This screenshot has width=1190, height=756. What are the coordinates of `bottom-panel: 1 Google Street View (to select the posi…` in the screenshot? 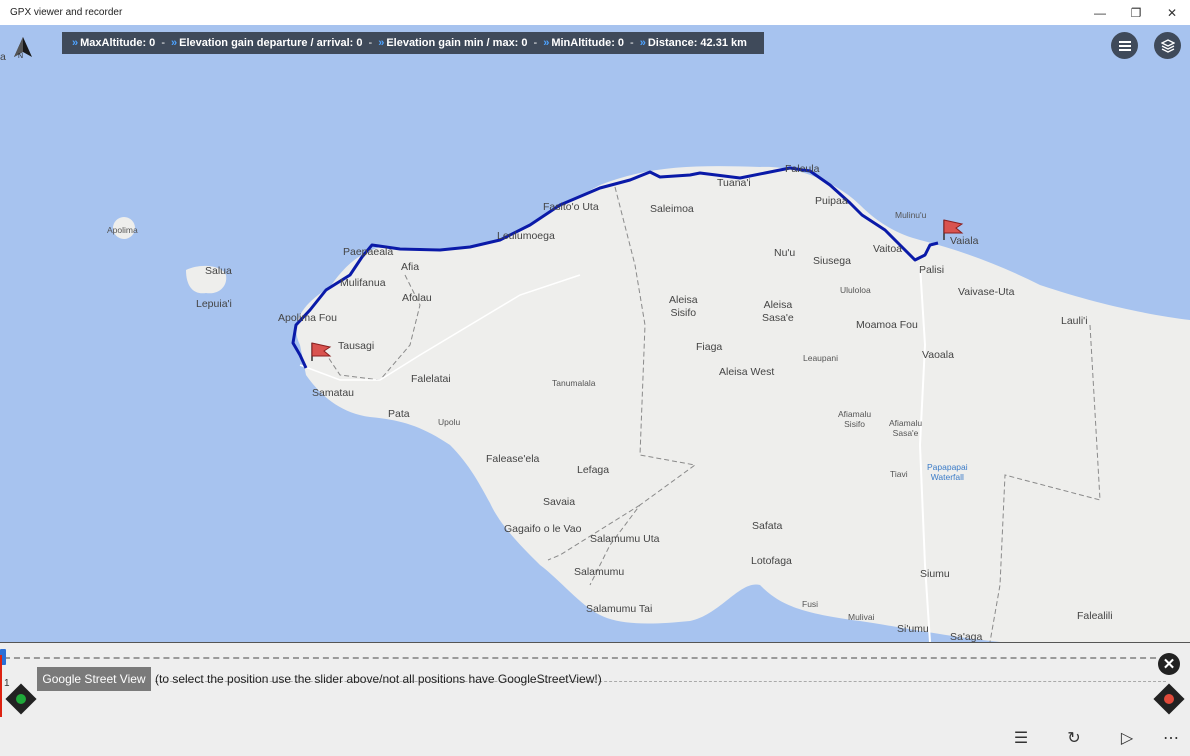 It's located at (595, 680).